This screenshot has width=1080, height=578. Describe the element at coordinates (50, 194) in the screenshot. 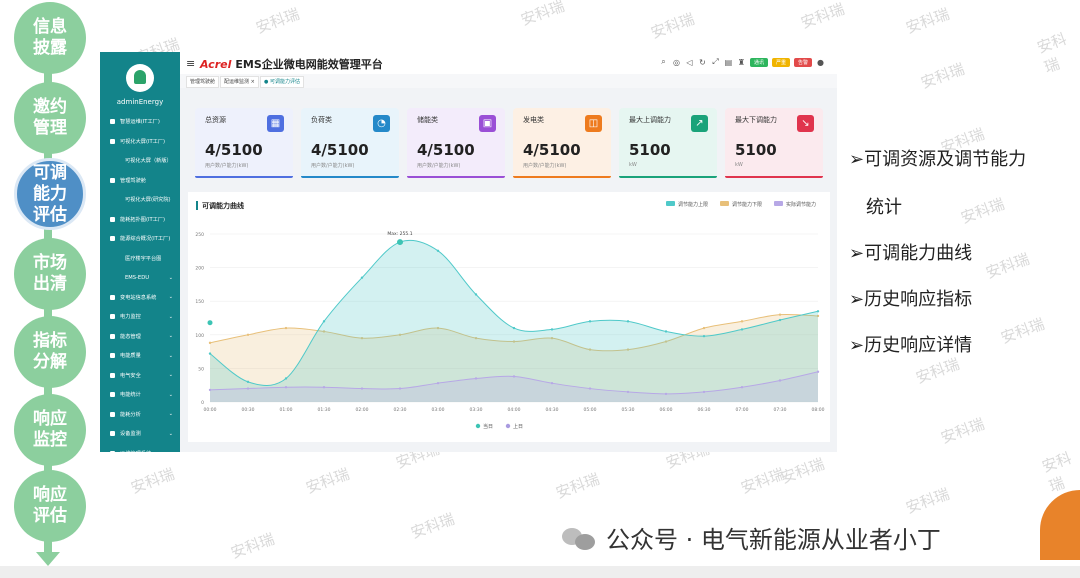

I see `step-3: 可调 能力 评估` at that location.